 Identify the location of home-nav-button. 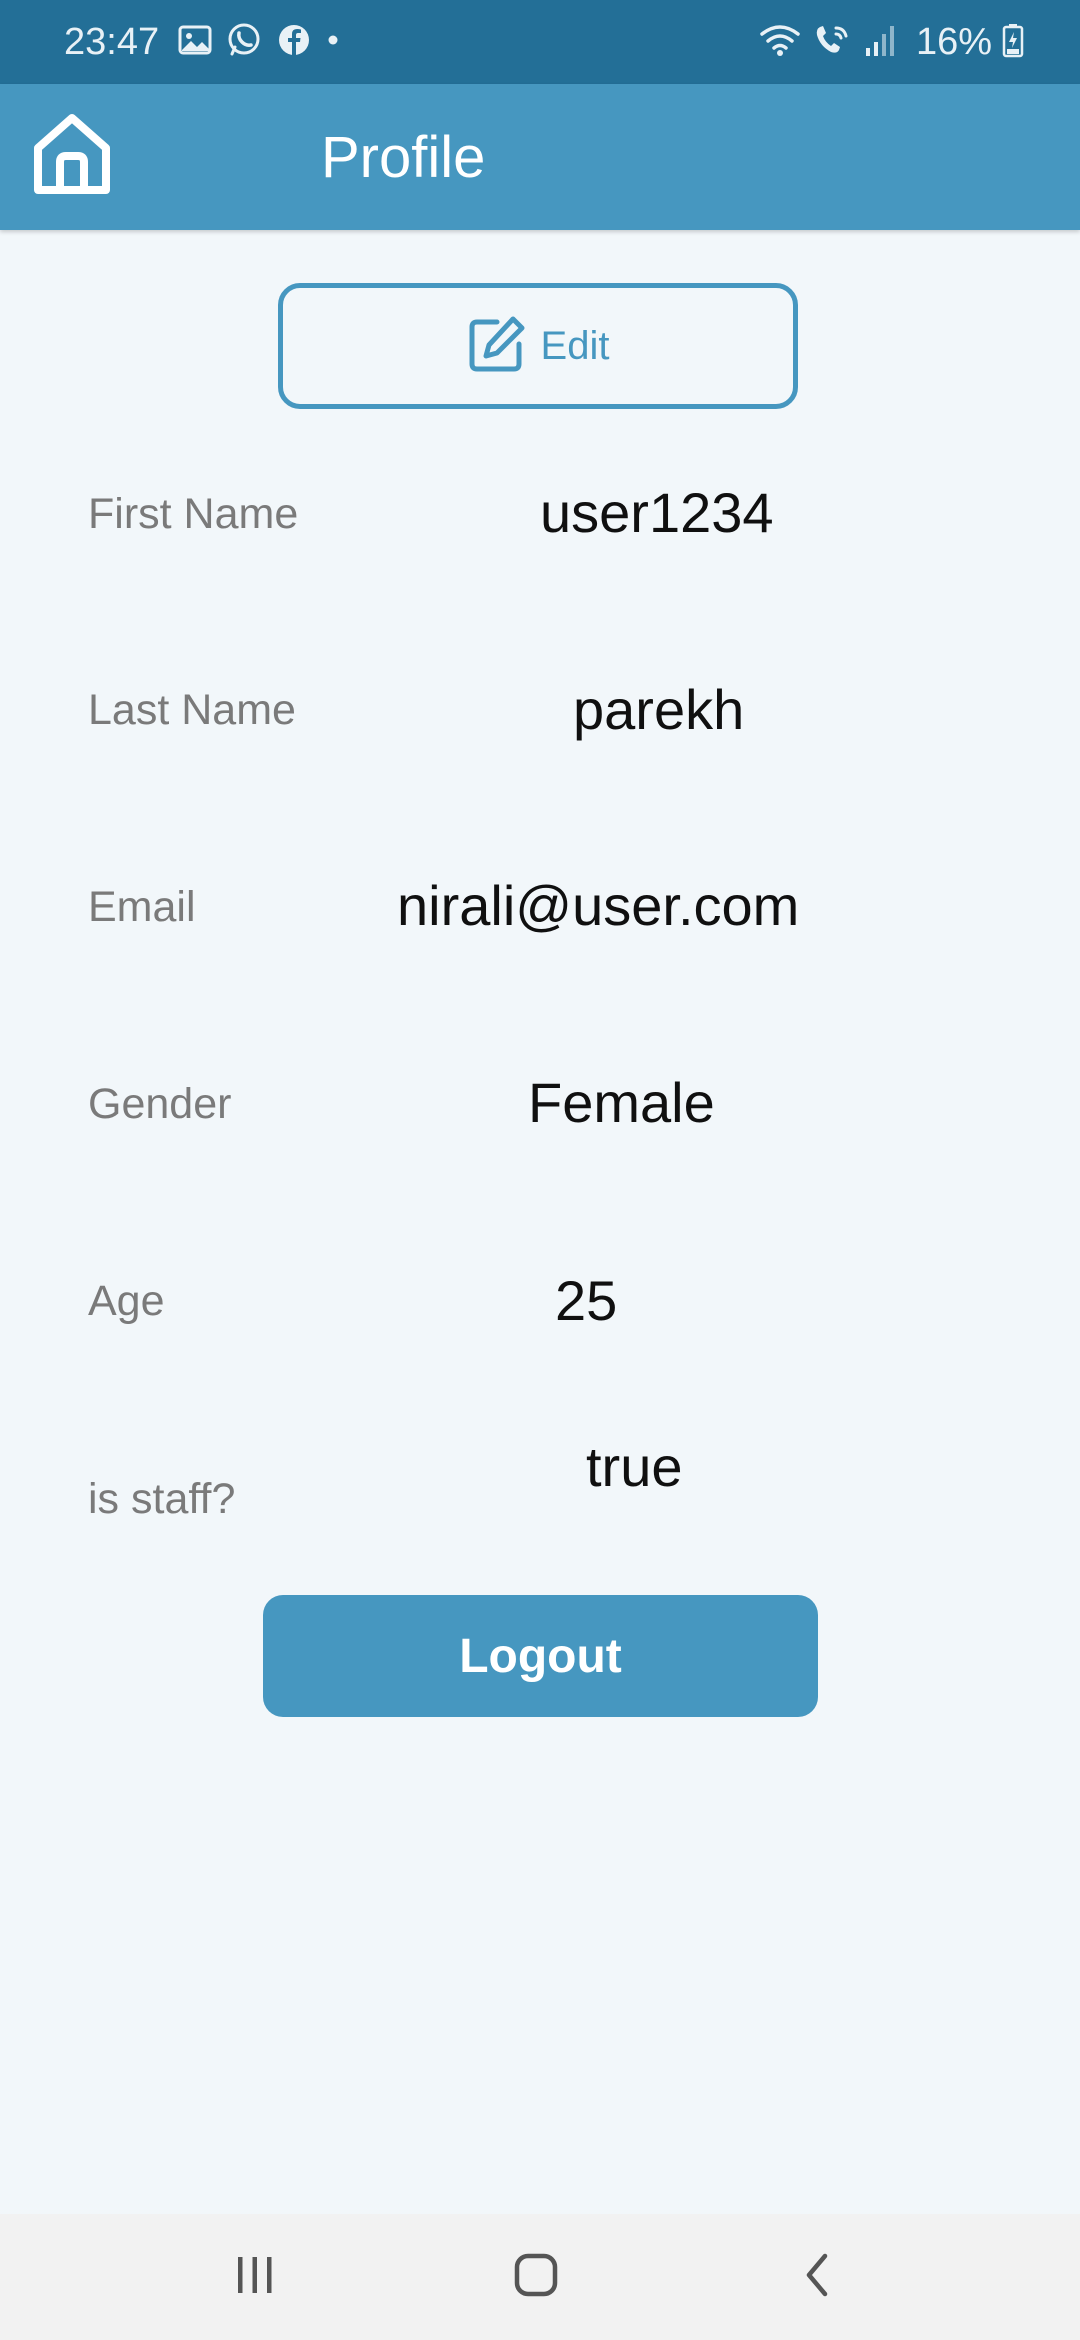
(536, 2277).